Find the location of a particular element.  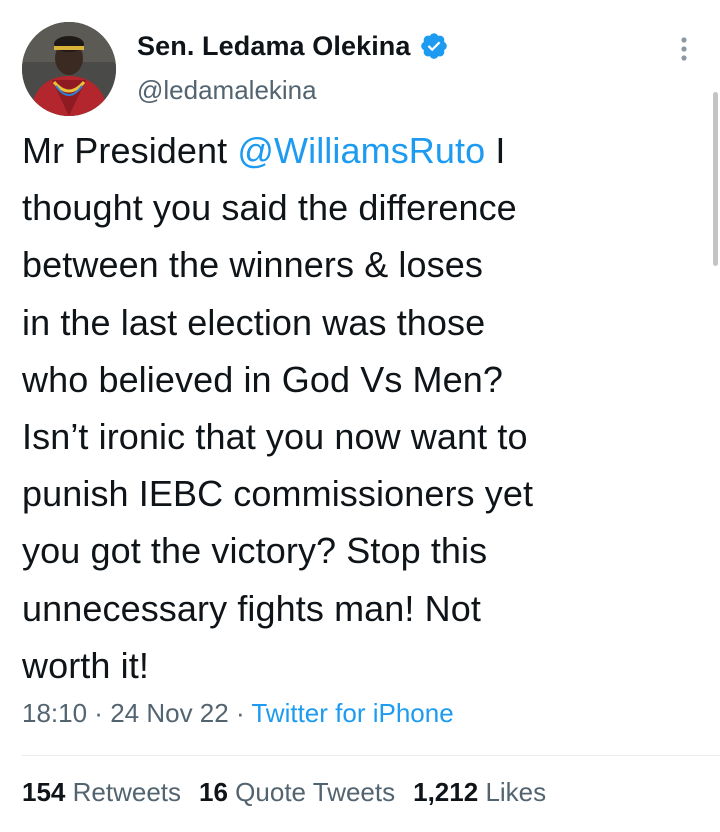

author-handle: @ledamalekina is located at coordinates (227, 90).